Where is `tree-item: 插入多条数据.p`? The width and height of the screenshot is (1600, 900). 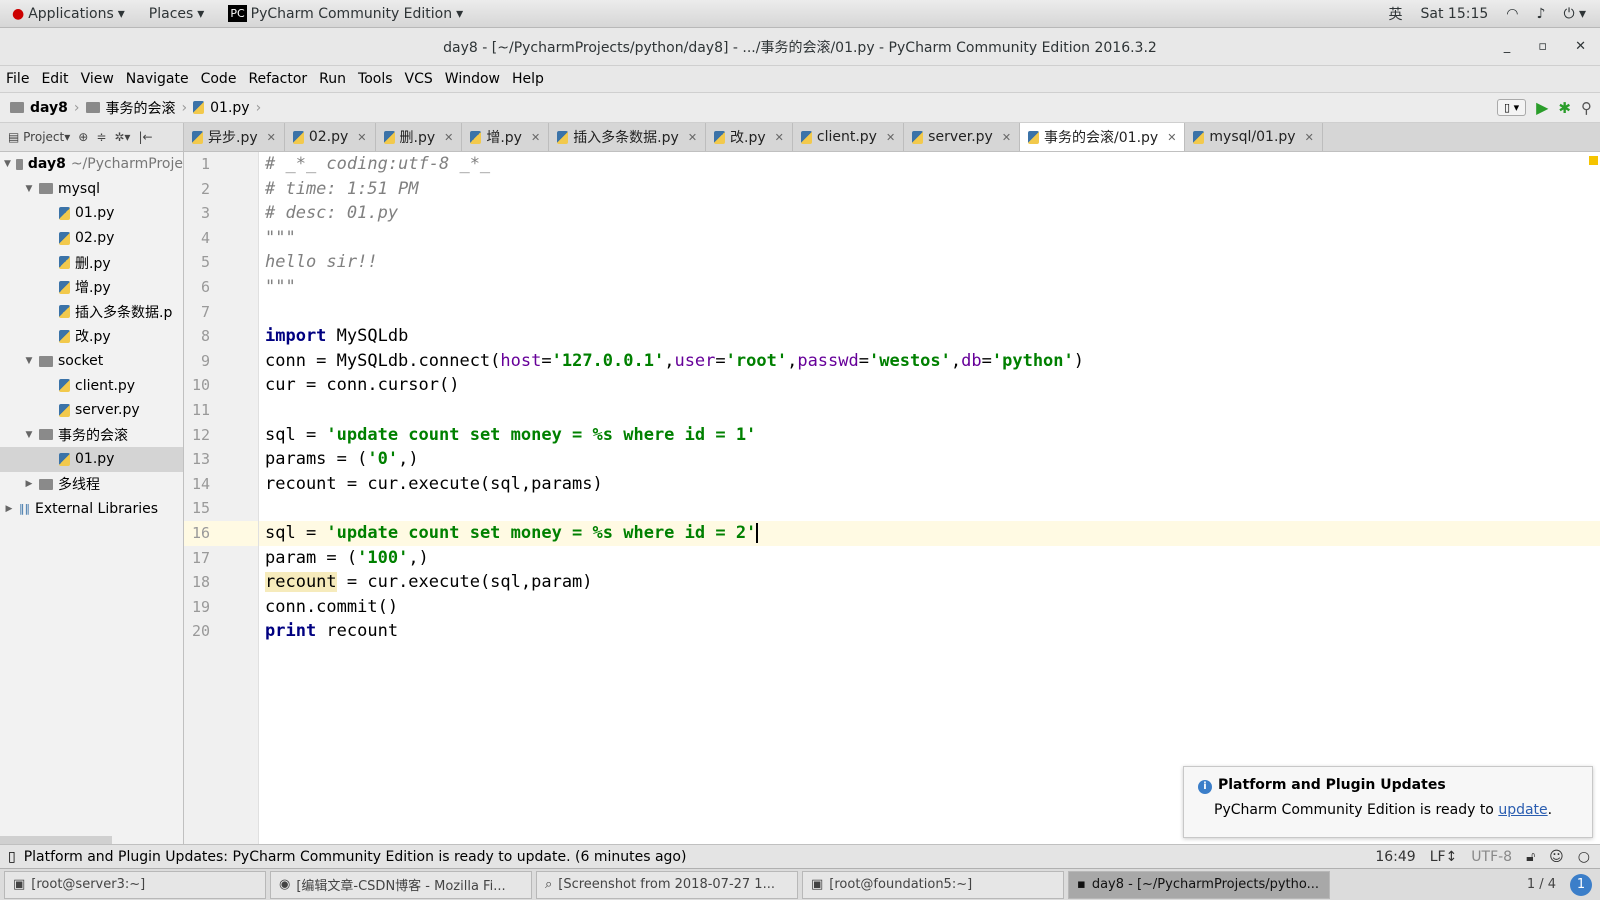
tree-item: 插入多条数据.p is located at coordinates (91, 312).